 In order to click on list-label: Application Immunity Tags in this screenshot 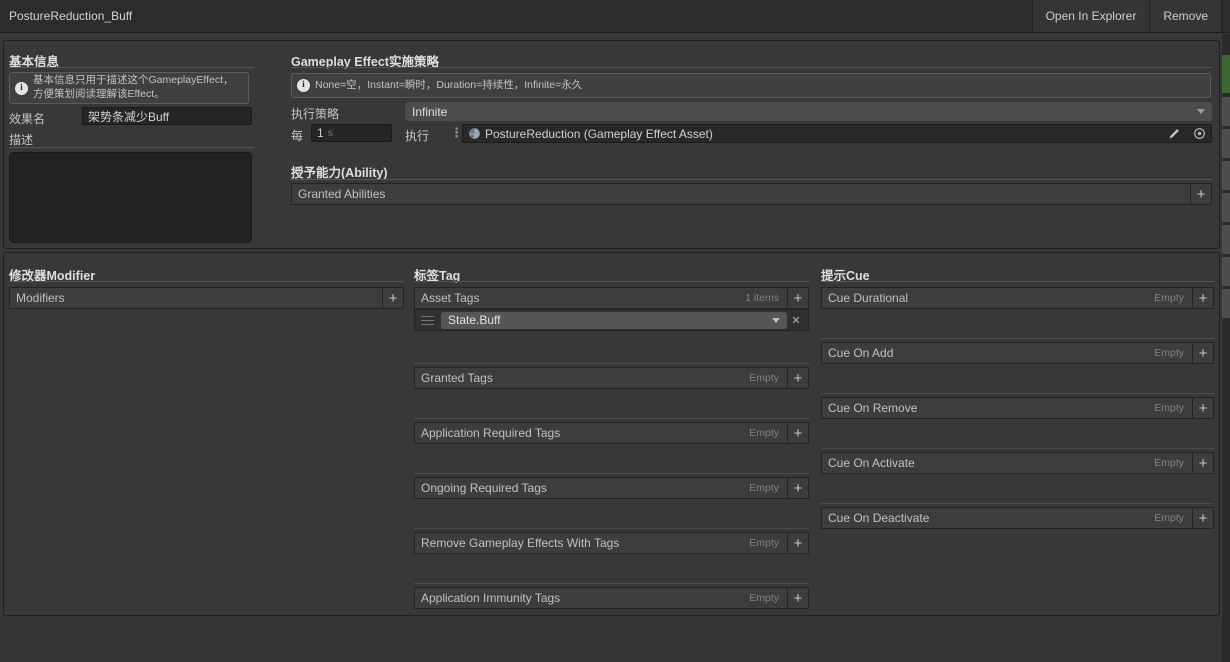, I will do `click(491, 598)`.